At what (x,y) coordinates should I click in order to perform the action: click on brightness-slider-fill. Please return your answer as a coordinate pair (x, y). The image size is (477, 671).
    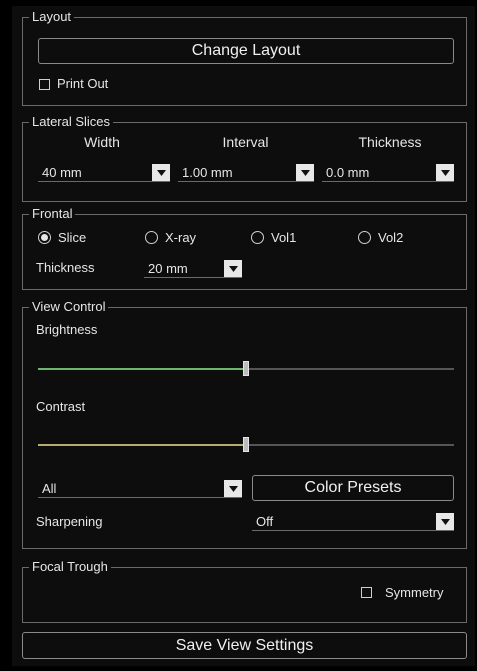
    Looking at the image, I should click on (142, 369).